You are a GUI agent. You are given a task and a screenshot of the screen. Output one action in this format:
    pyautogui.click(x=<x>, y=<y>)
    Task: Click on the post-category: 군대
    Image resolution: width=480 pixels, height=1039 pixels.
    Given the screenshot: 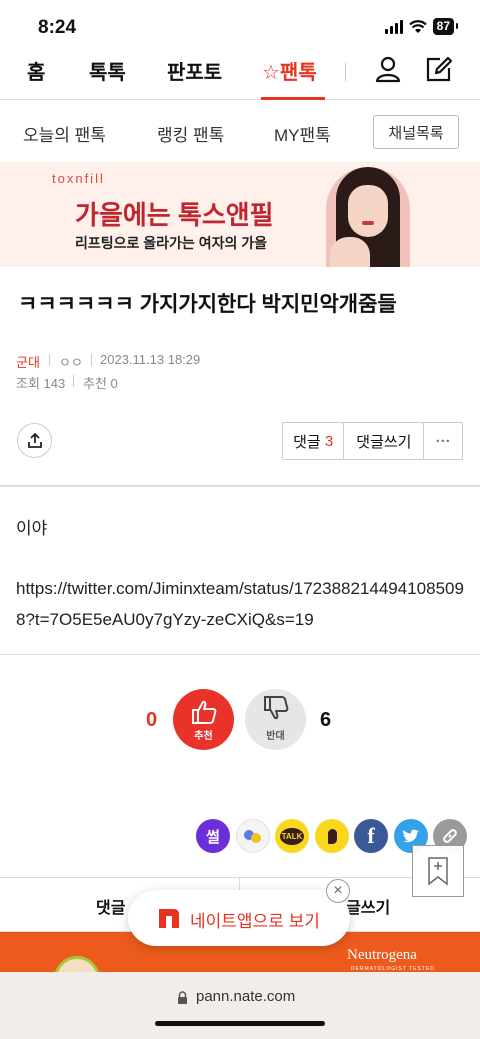 What is the action you would take?
    pyautogui.click(x=28, y=361)
    